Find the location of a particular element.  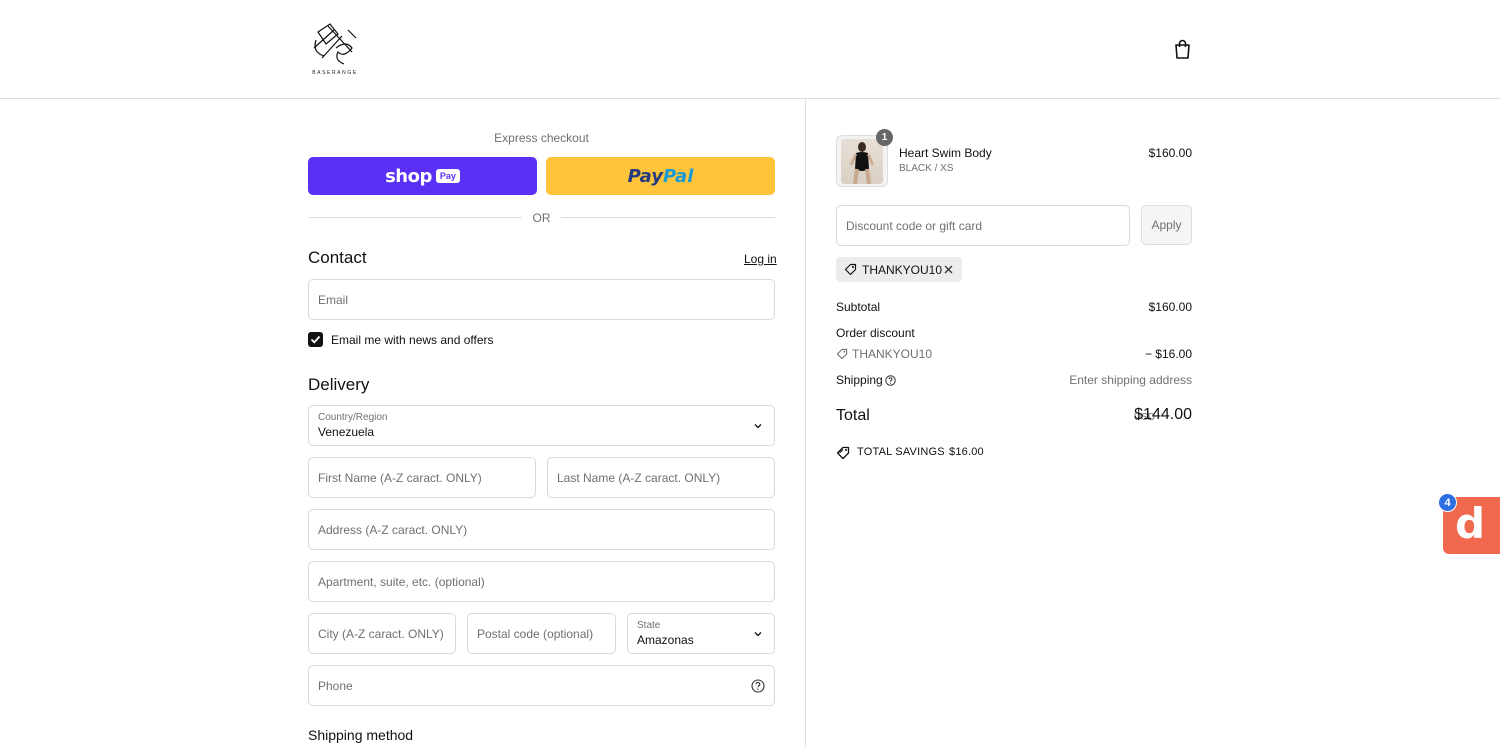

widget-notification-badge: 4 is located at coordinates (1447, 502).